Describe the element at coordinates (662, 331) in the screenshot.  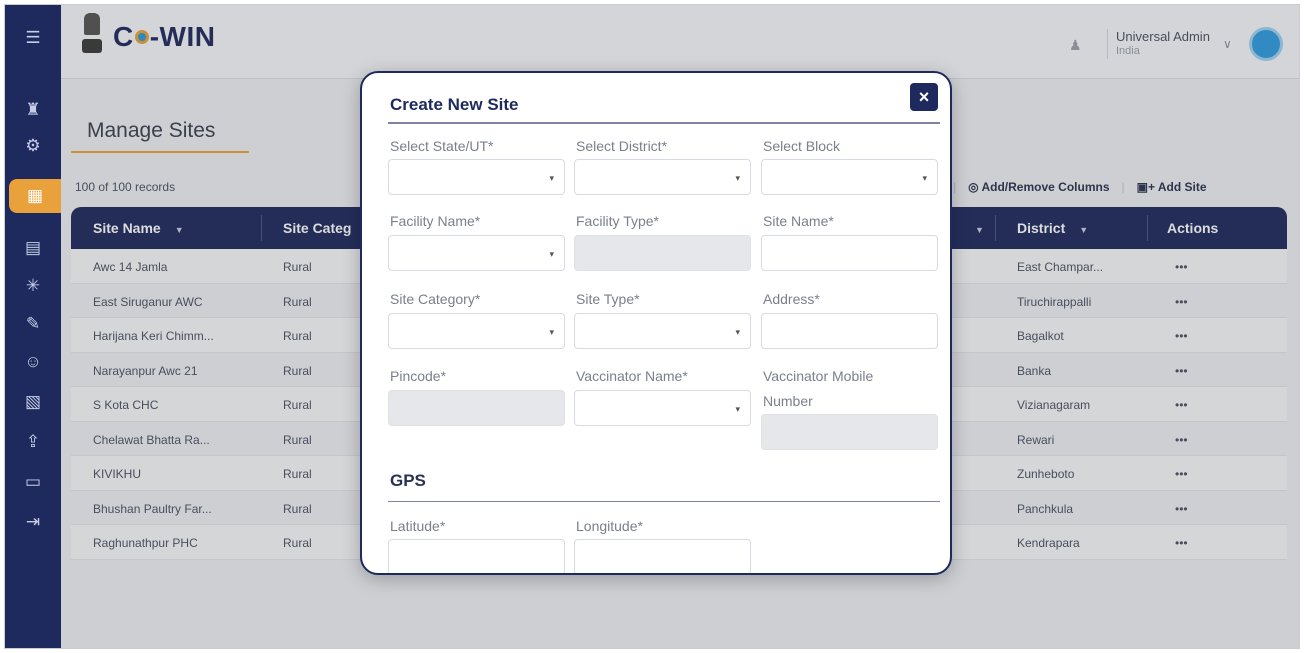
I see `site-type-select: ▾` at that location.